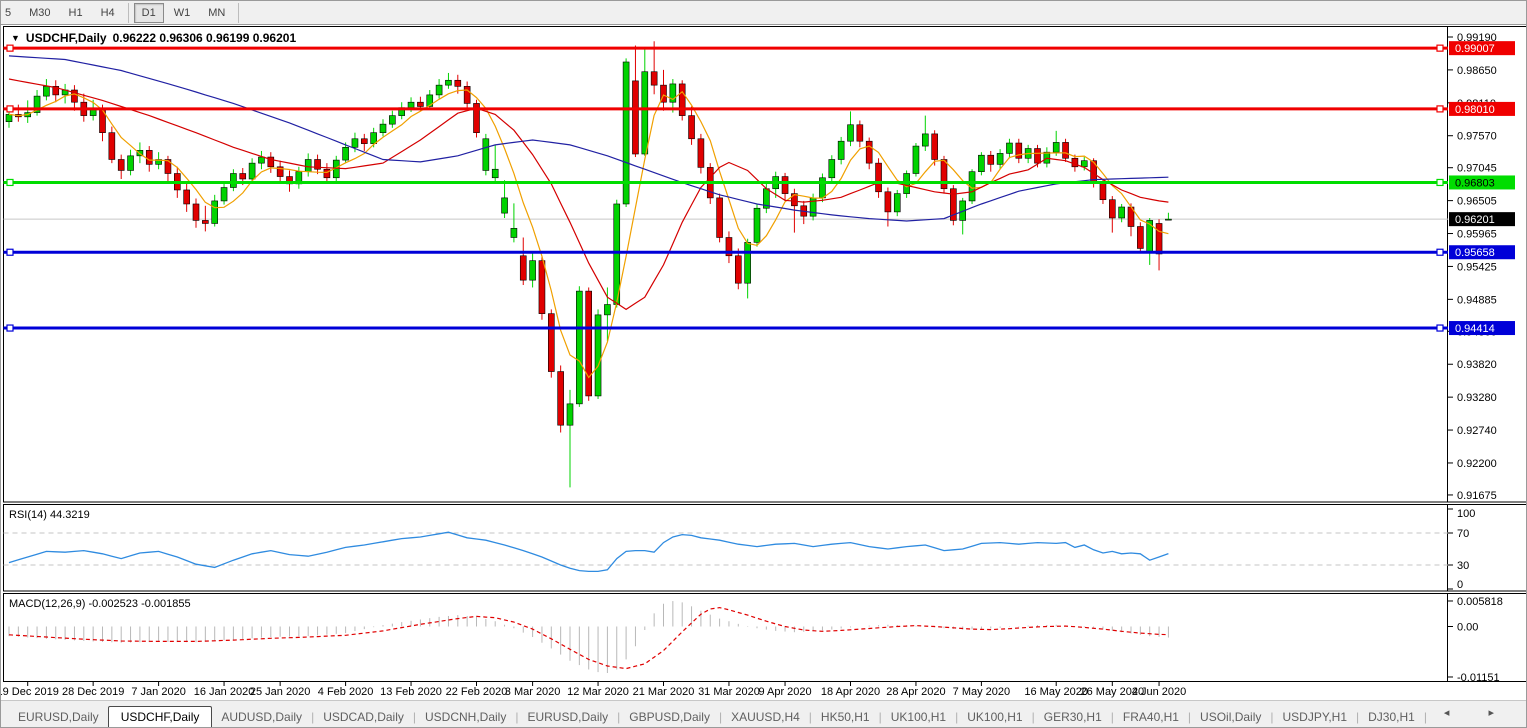 The width and height of the screenshot is (1527, 728). What do you see at coordinates (1477, 169) in the screenshot?
I see `price-tick-label: 0.97045` at bounding box center [1477, 169].